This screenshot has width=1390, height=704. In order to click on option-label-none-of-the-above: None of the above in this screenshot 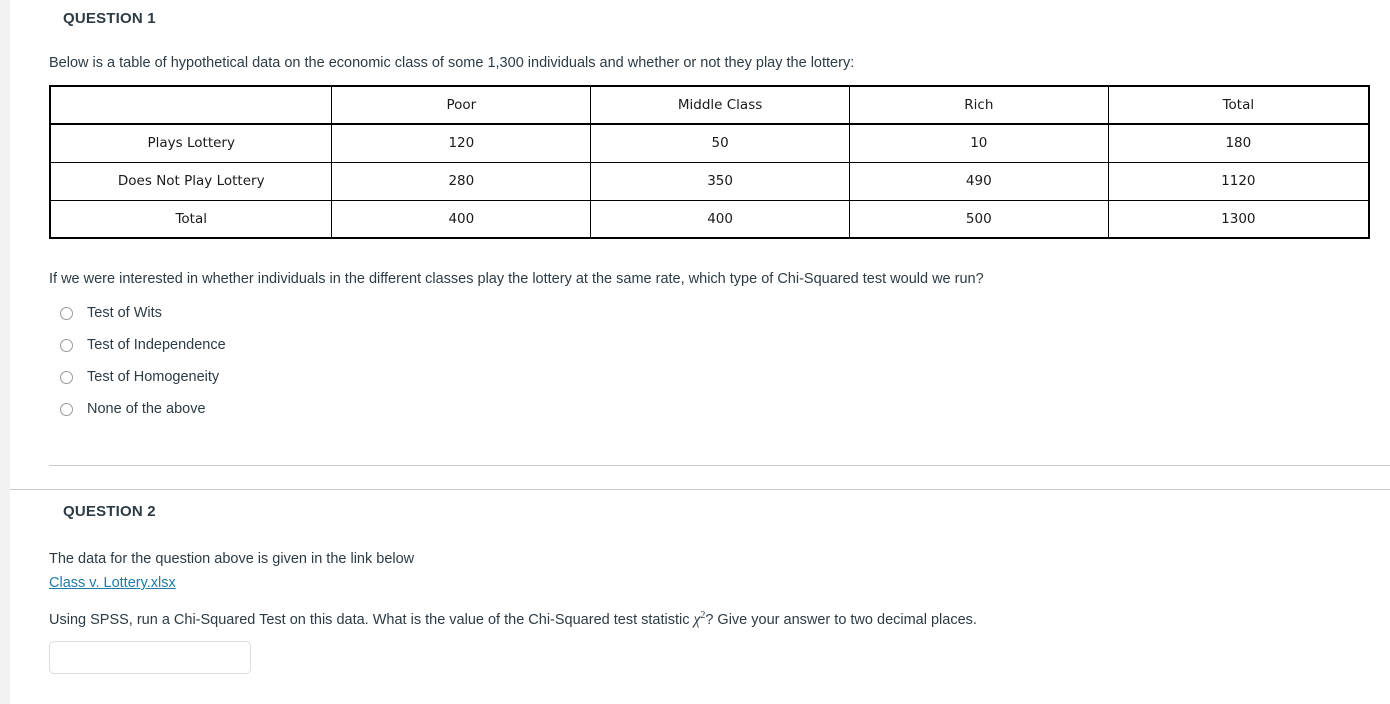, I will do `click(146, 409)`.